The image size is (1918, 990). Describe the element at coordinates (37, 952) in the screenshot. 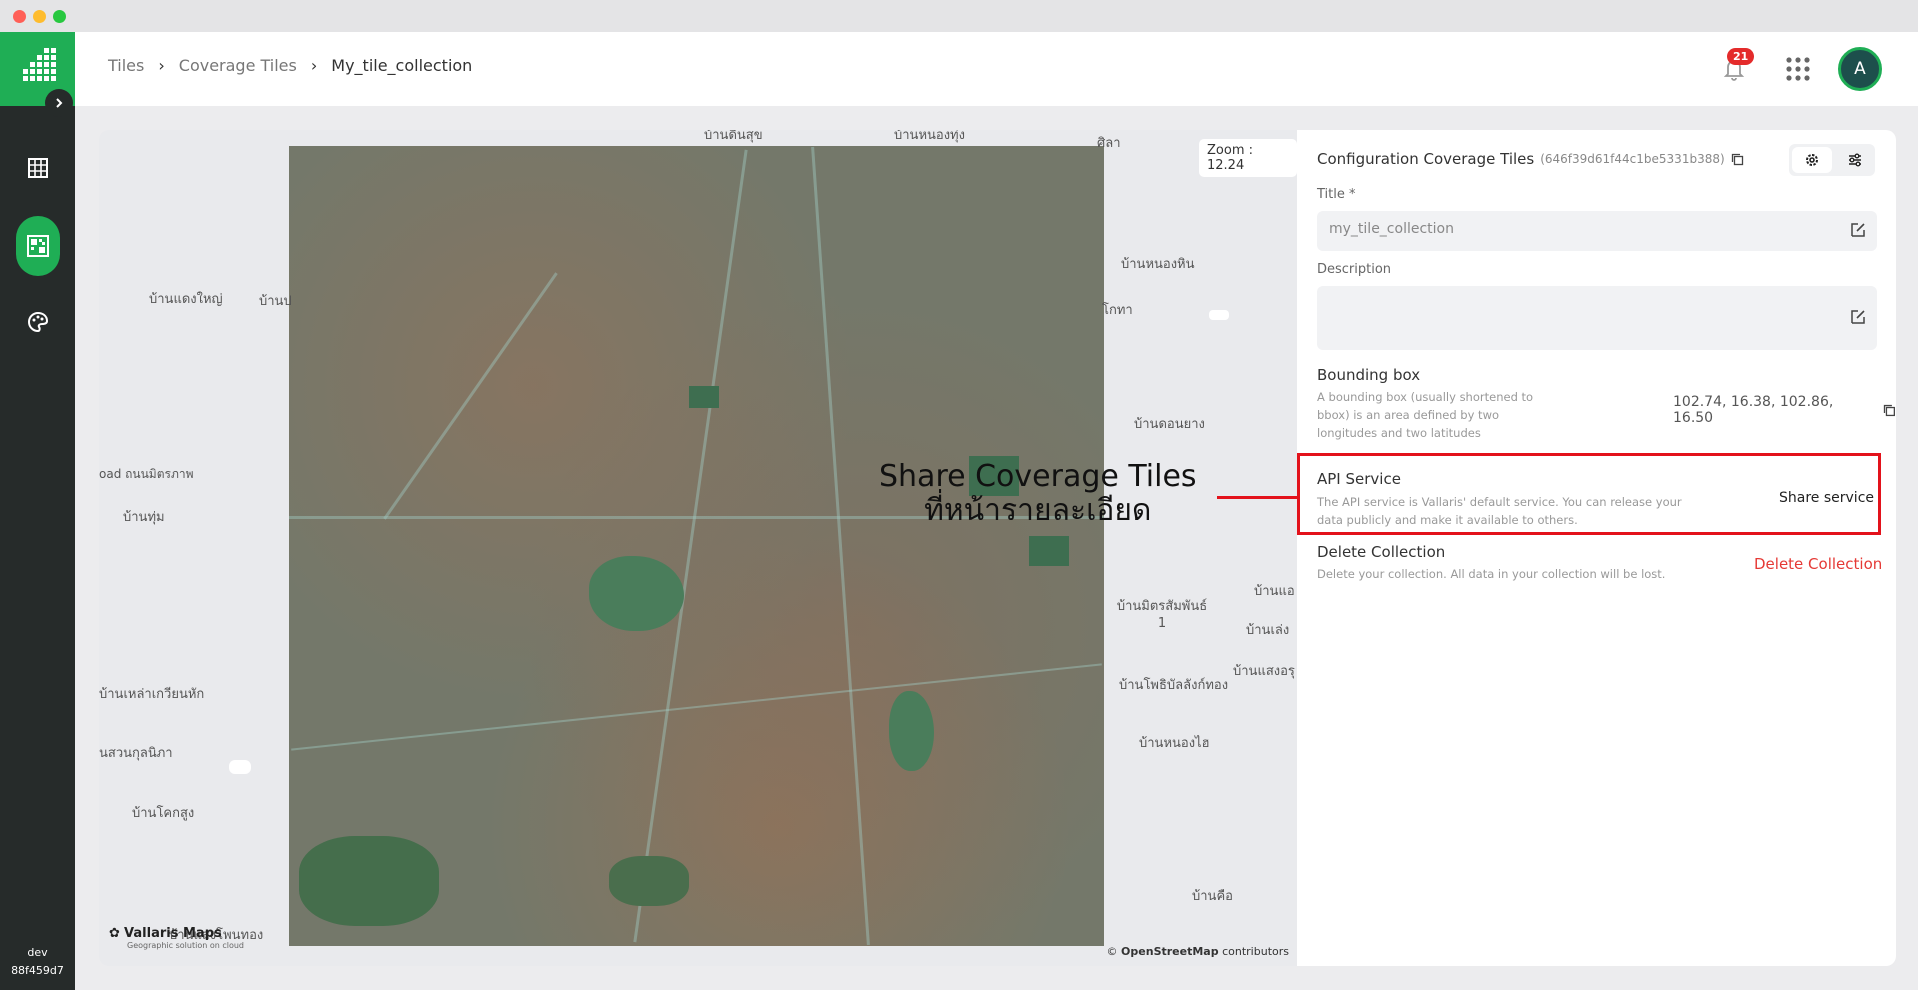

I see `env-label: dev` at that location.